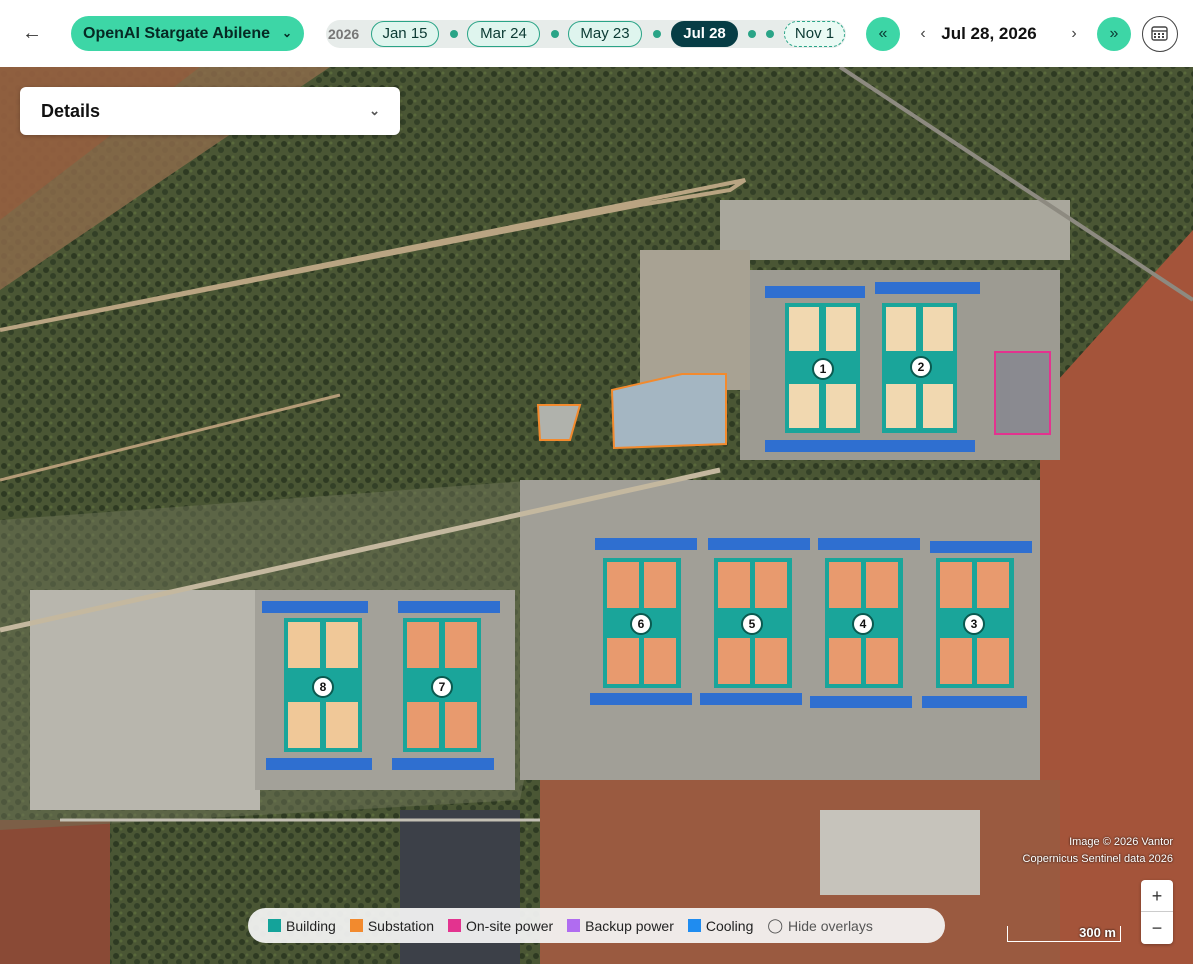 This screenshot has height=964, width=1193. What do you see at coordinates (34, 33) in the screenshot?
I see `back-arrow-icon: ←` at bounding box center [34, 33].